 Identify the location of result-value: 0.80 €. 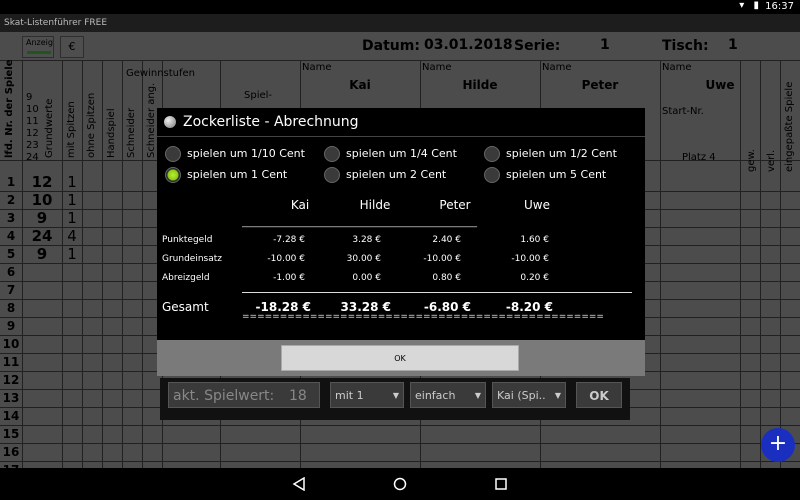
(446, 278).